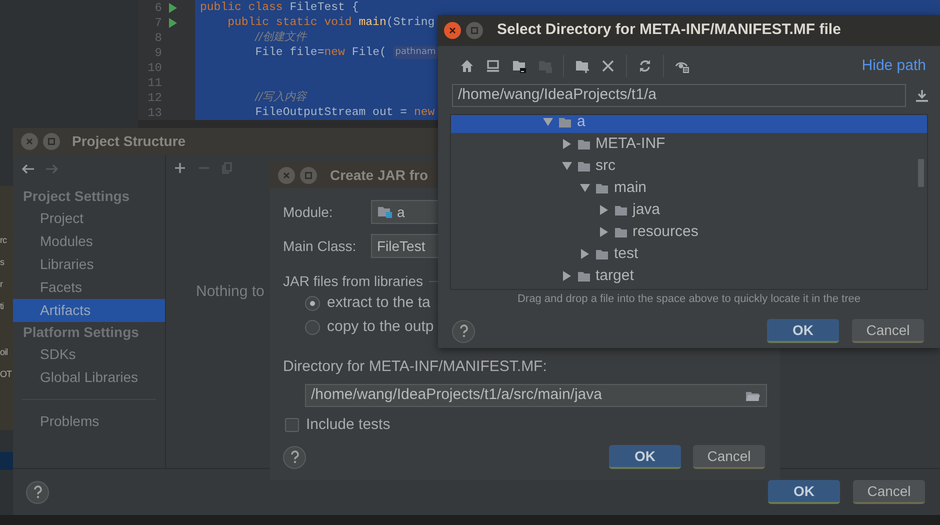 The image size is (940, 525). Describe the element at coordinates (689, 144) in the screenshot. I see `tree-item: META-INF` at that location.